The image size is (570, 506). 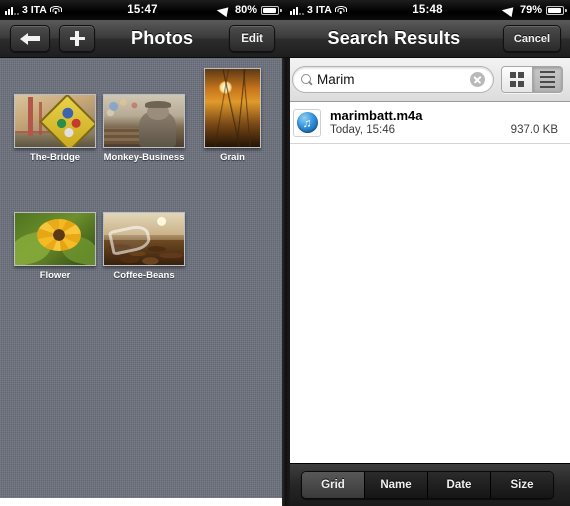 I want to click on back-button, so click(x=30, y=38).